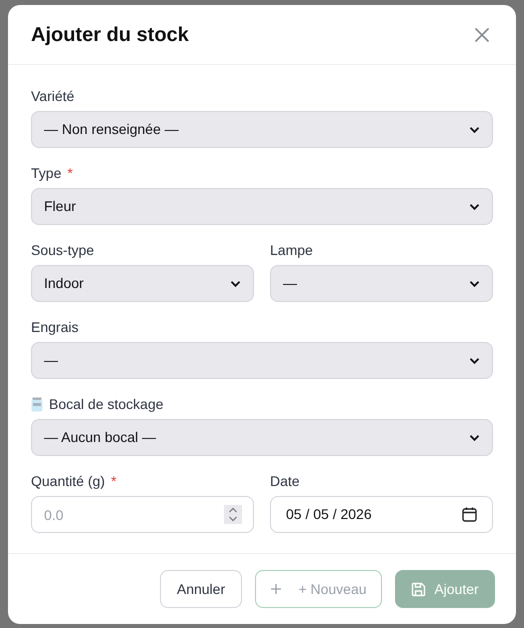 The image size is (524, 628). I want to click on calendar-icon, so click(469, 514).